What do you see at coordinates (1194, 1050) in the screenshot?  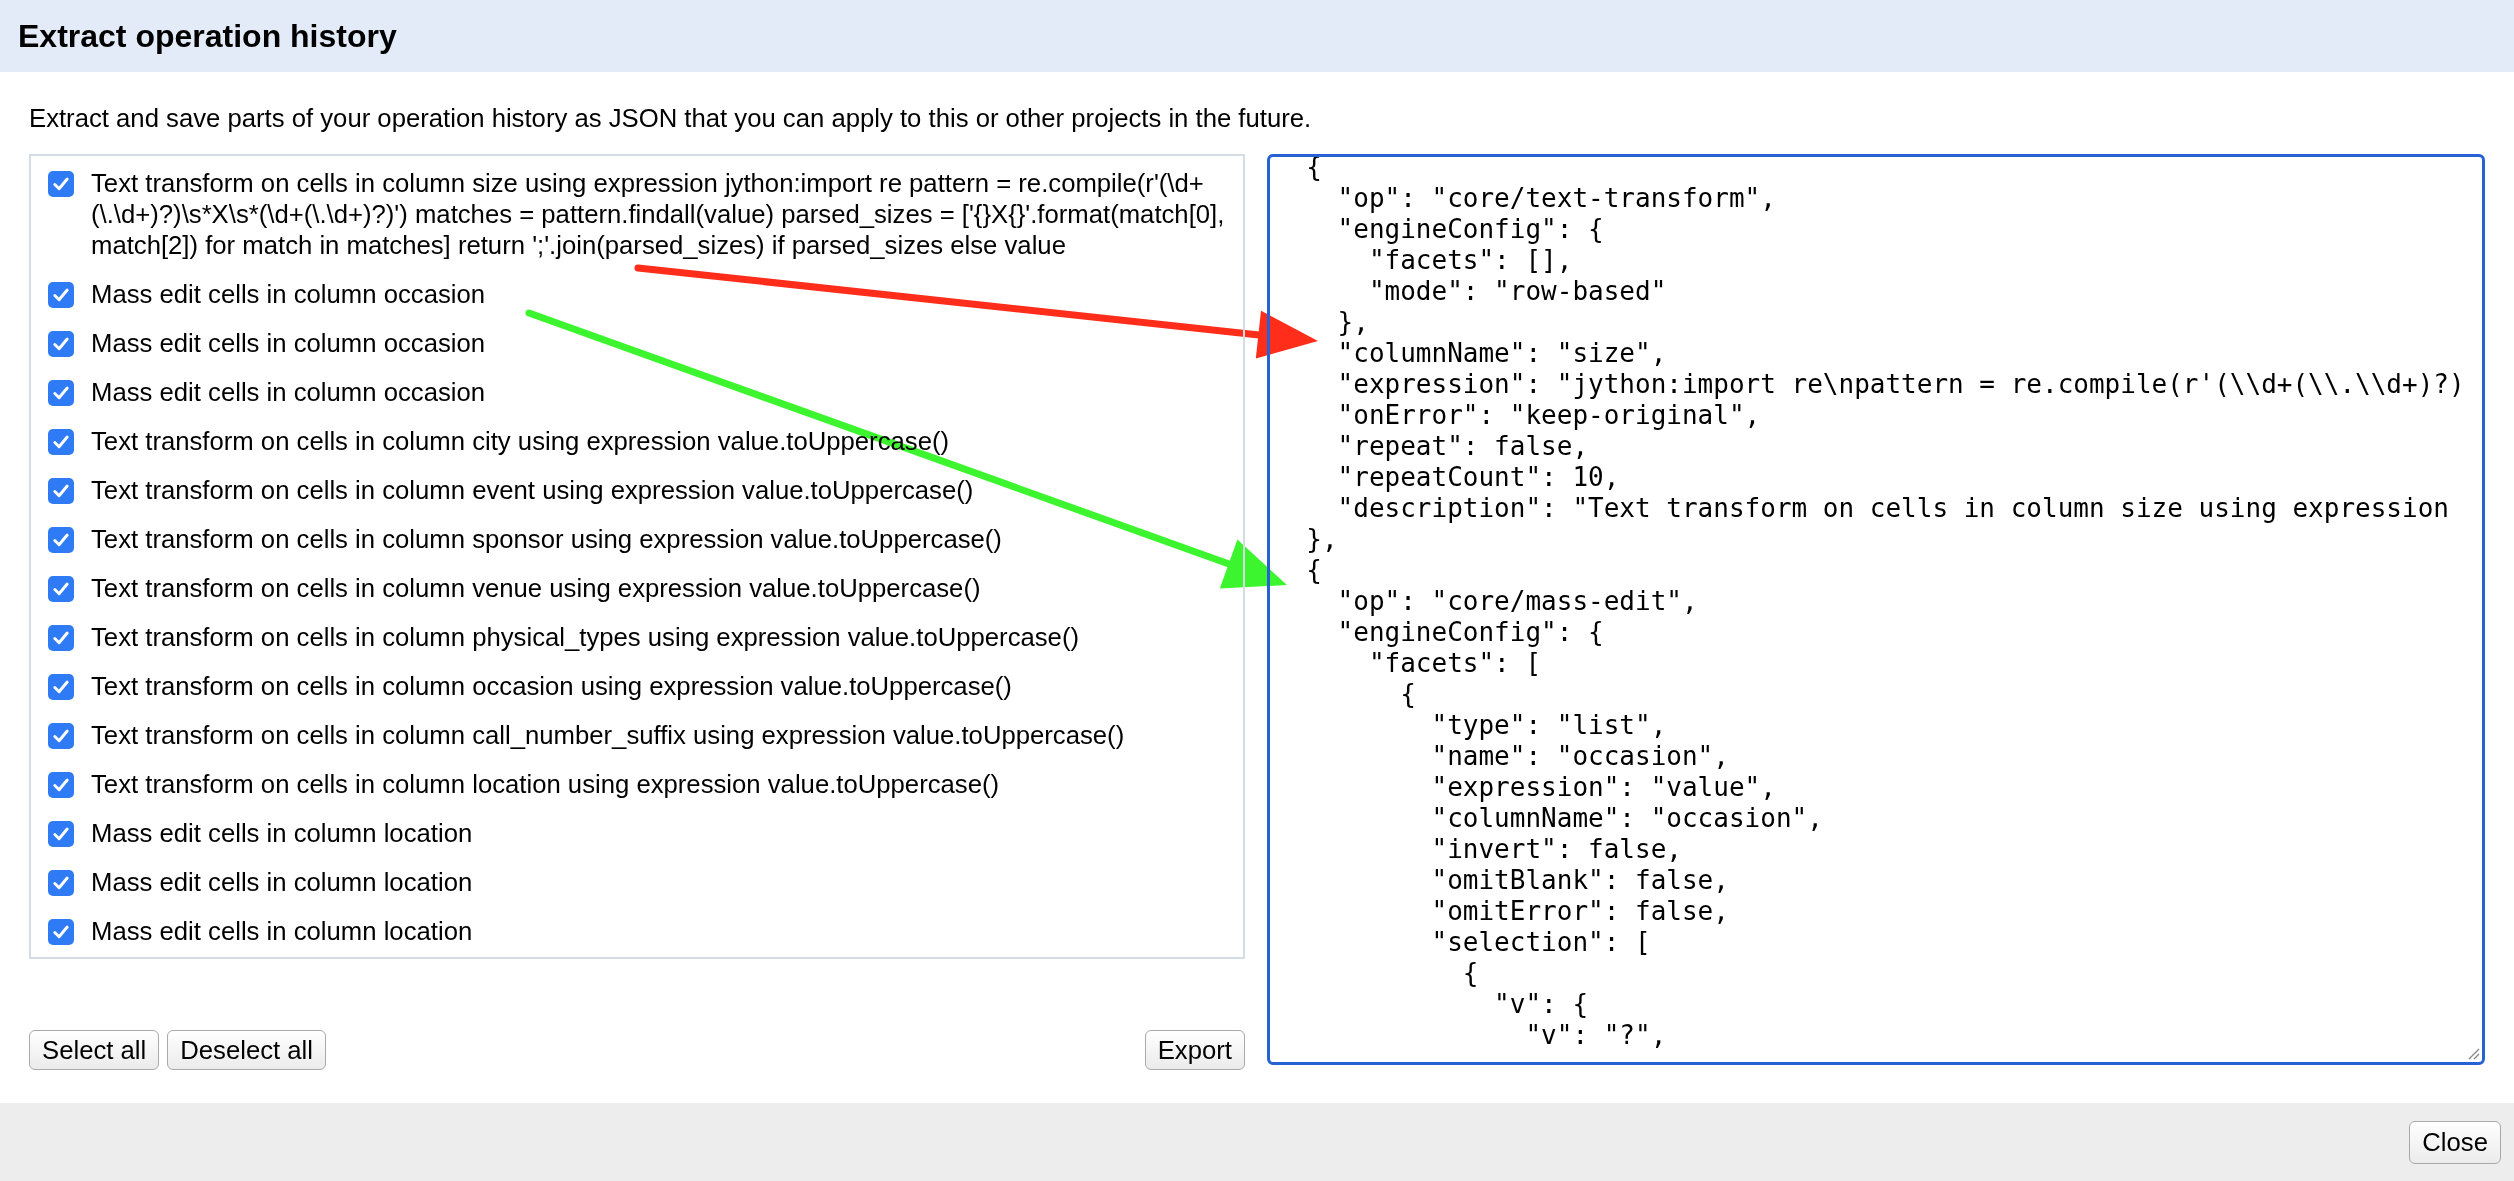 I see `export-button: Export` at bounding box center [1194, 1050].